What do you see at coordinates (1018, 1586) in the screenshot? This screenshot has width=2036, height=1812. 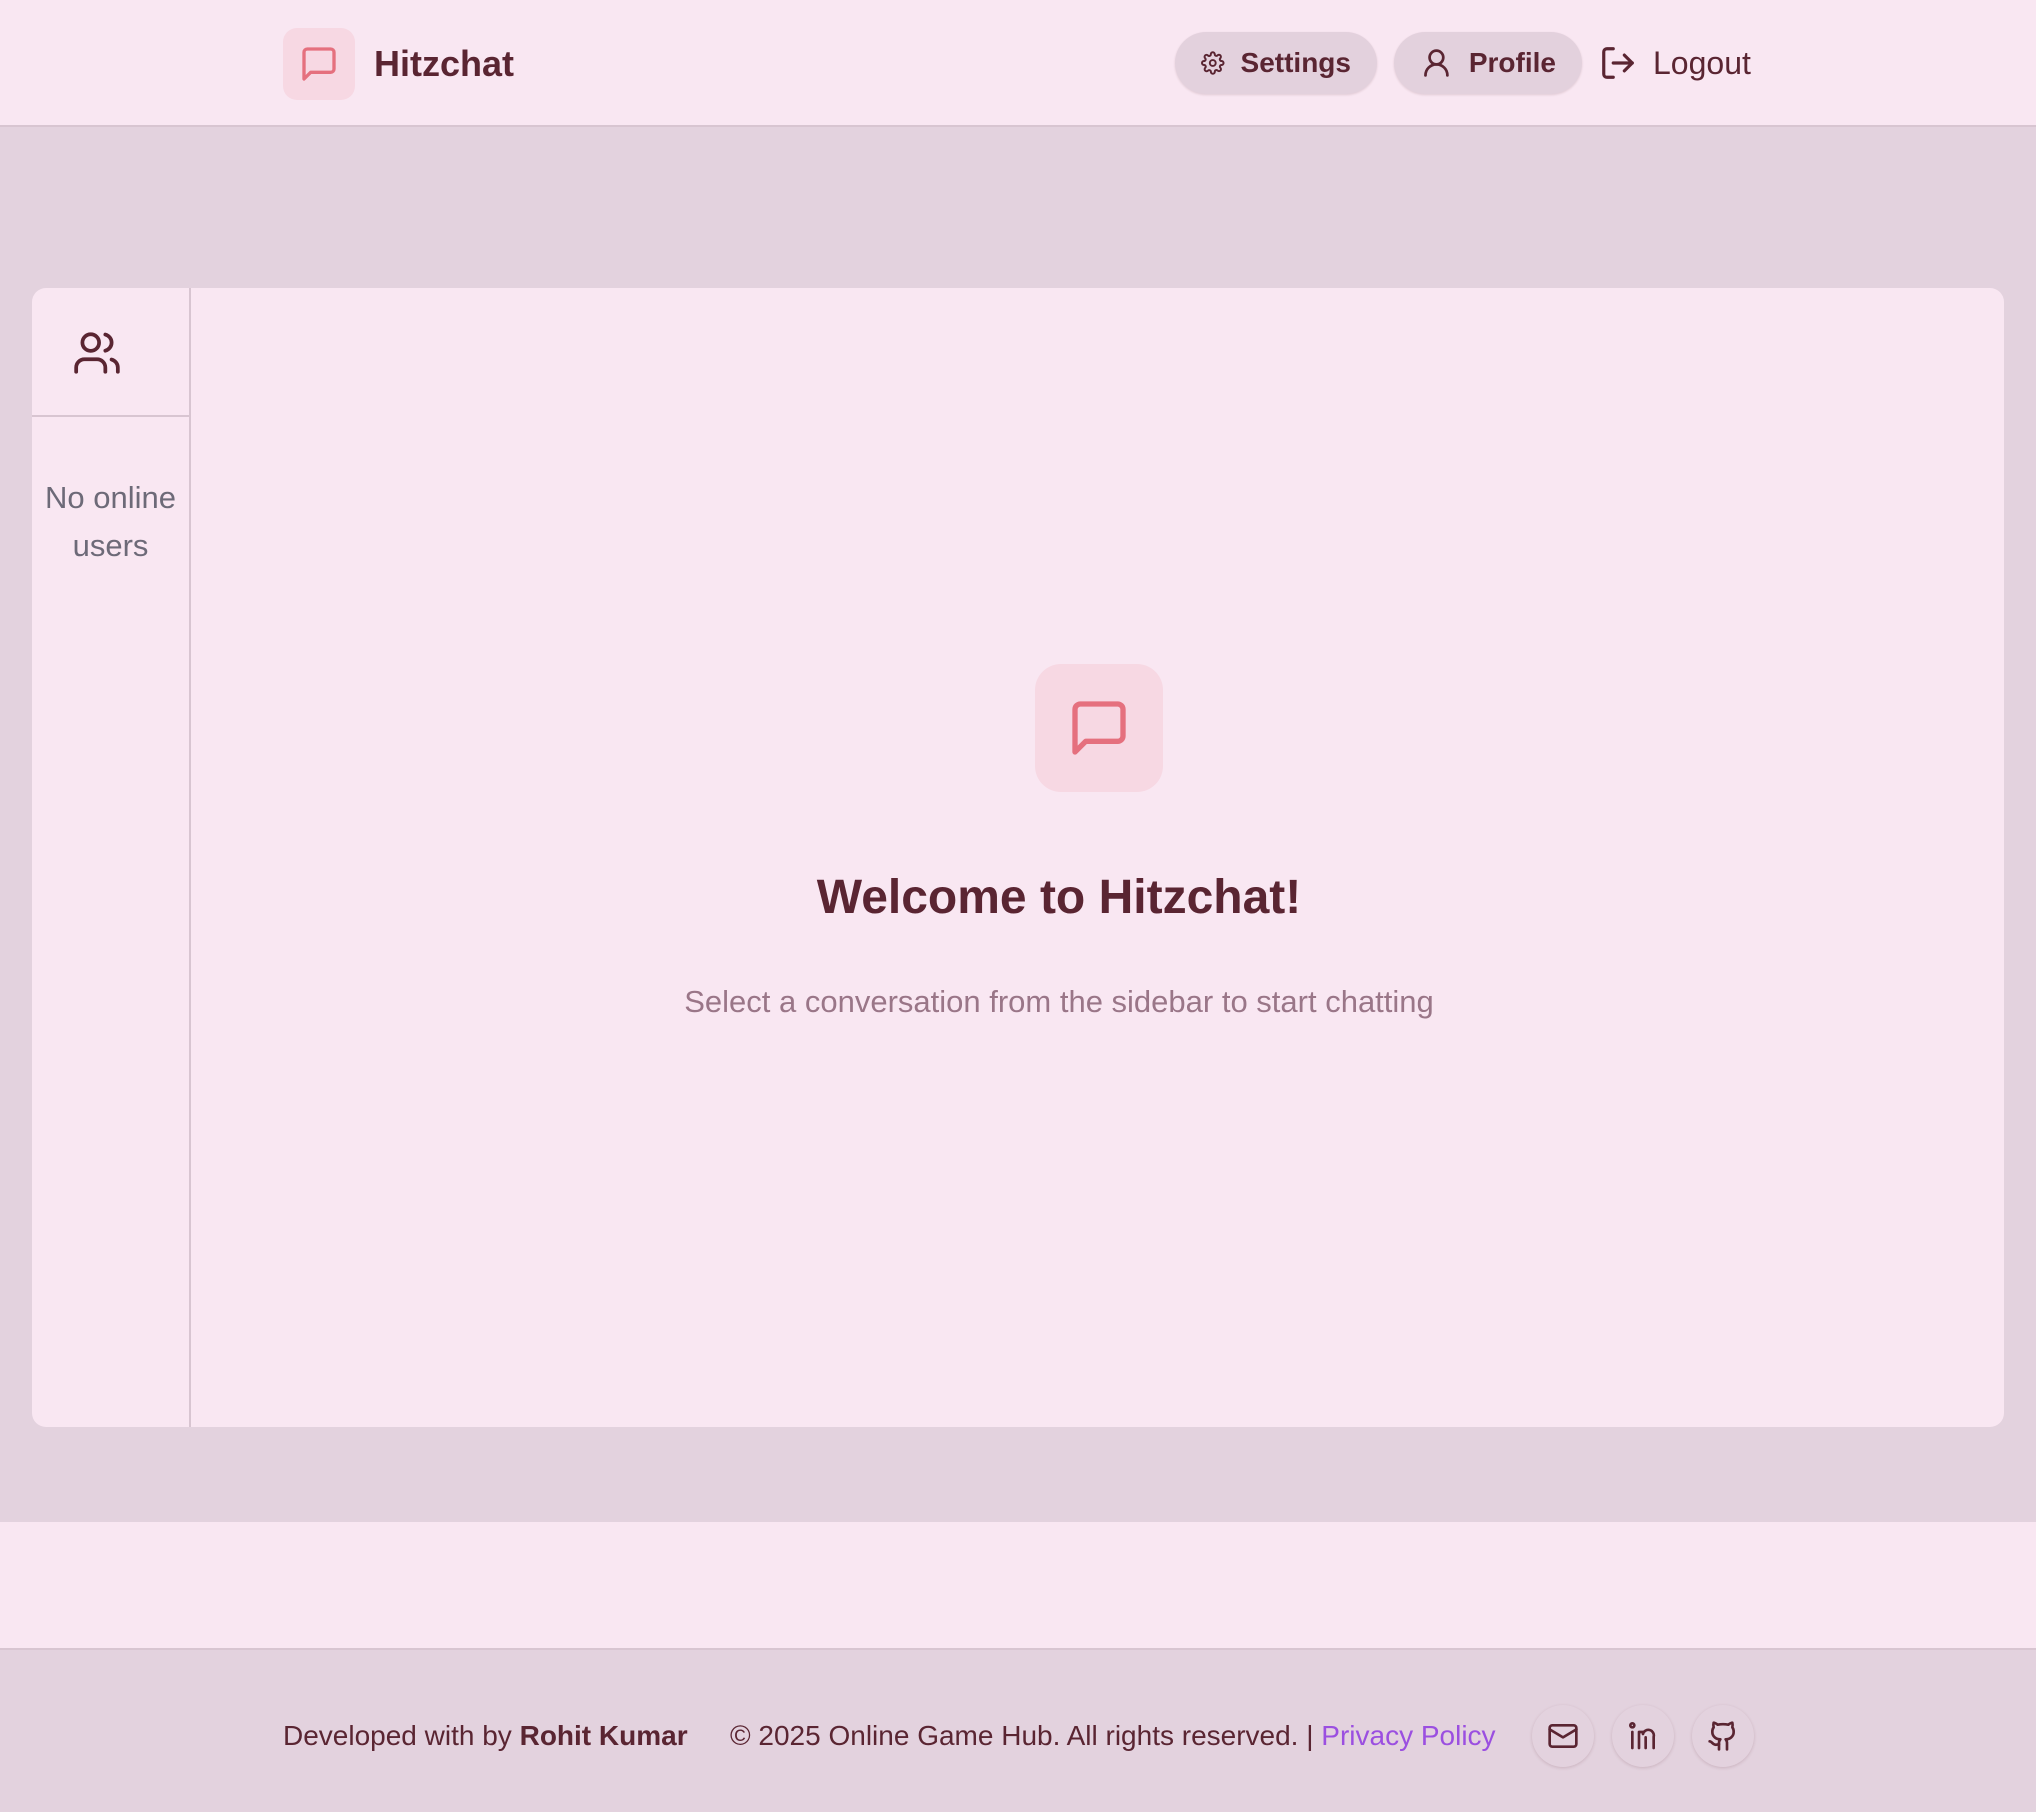 I see `page-band` at bounding box center [1018, 1586].